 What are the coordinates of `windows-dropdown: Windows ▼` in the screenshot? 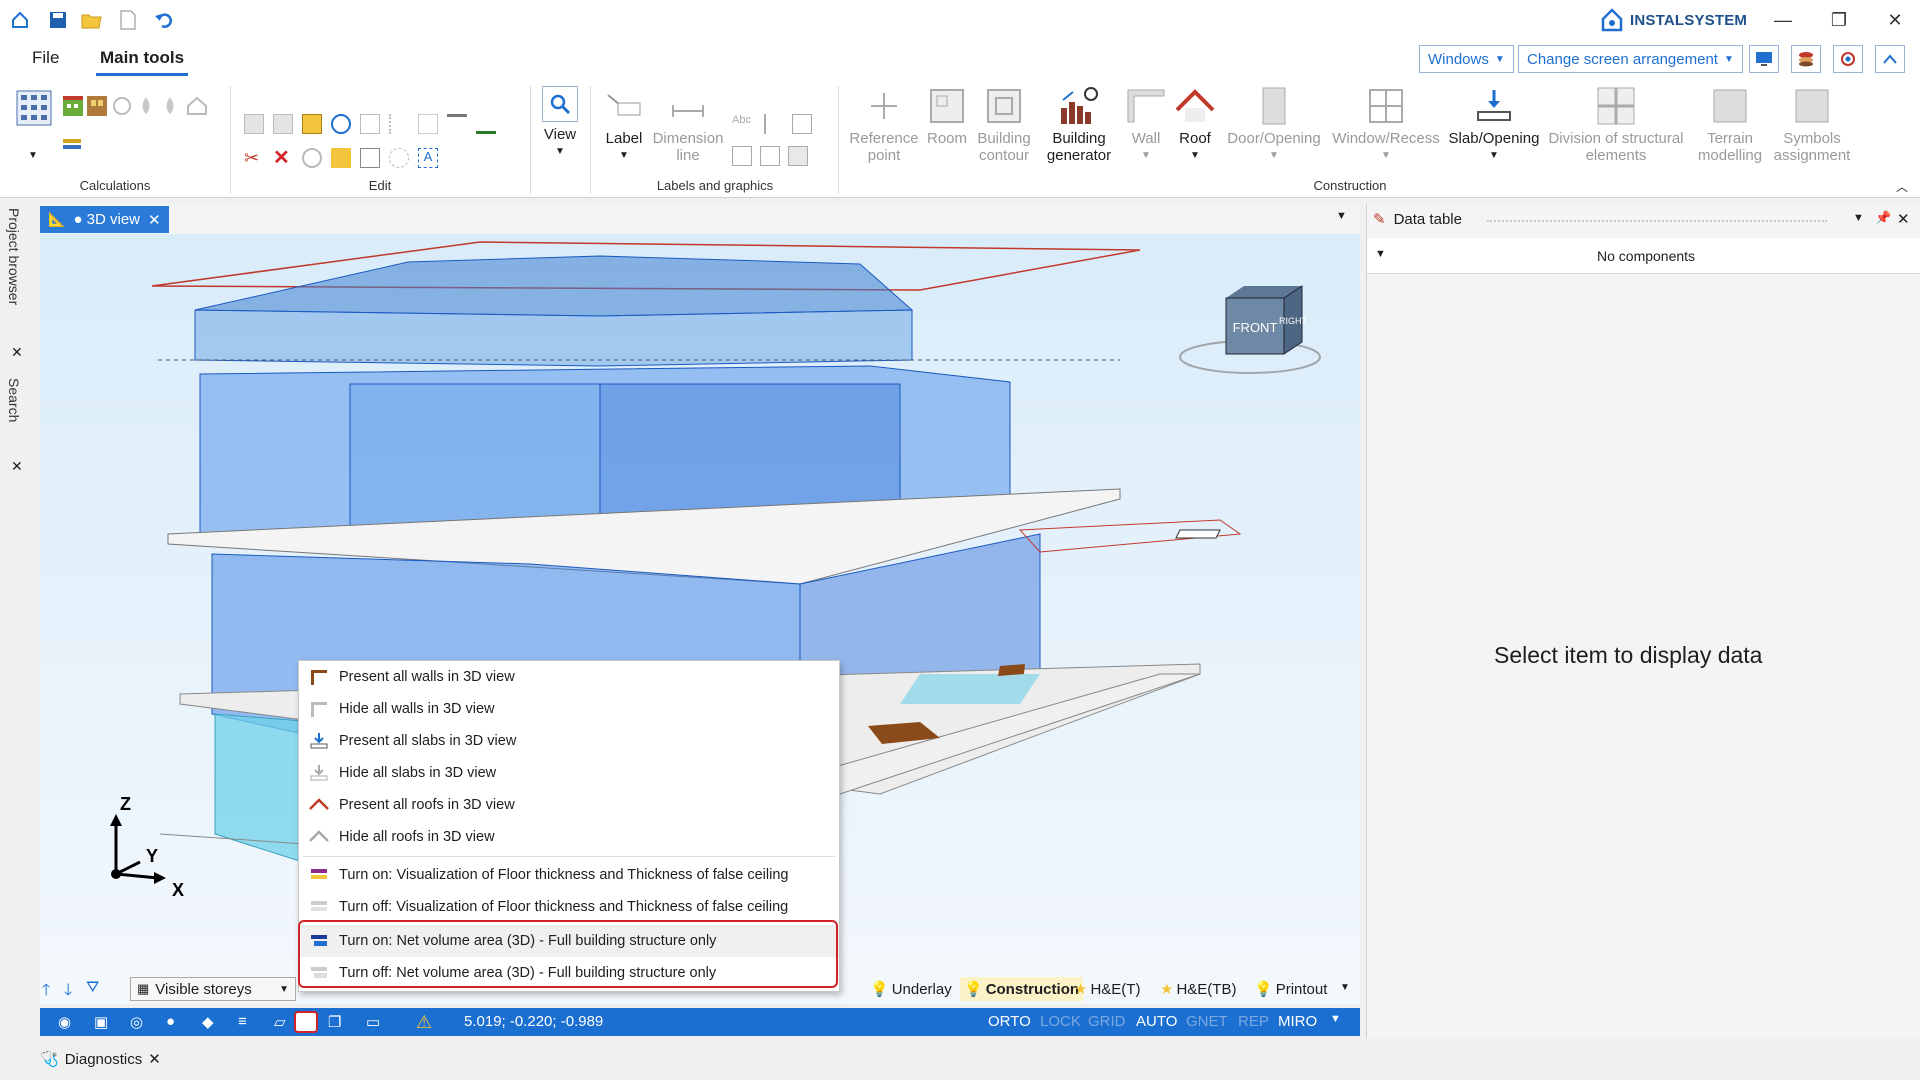 It's located at (1466, 59).